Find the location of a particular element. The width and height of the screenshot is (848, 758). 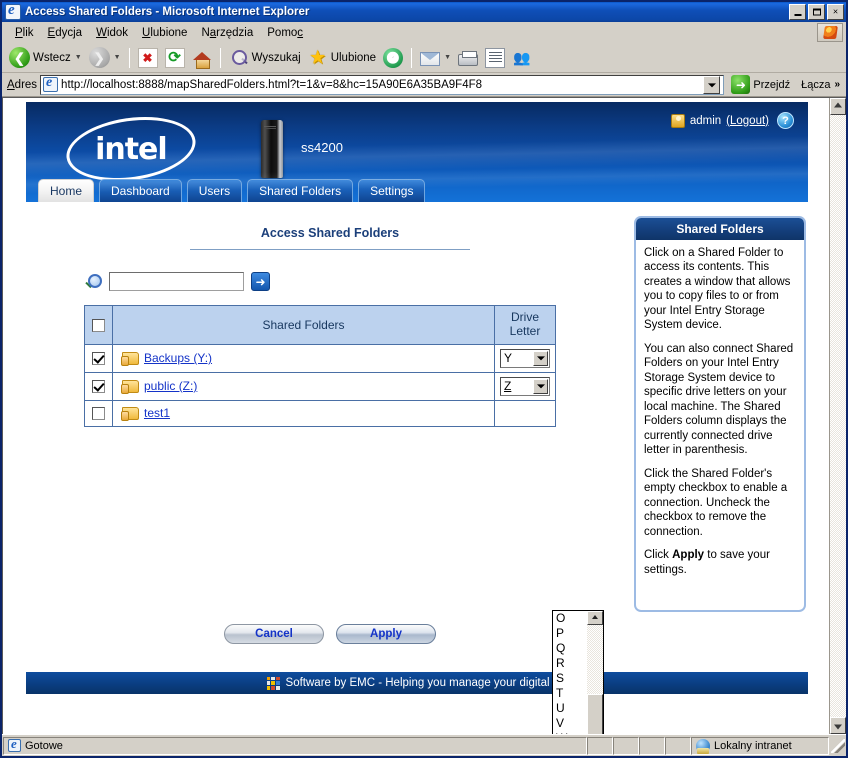

shared-folder-link: public (Z:) is located at coordinates (170, 386).